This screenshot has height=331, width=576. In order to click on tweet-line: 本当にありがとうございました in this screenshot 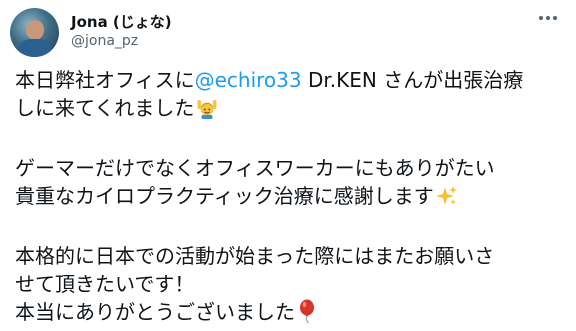, I will do `click(290, 314)`.